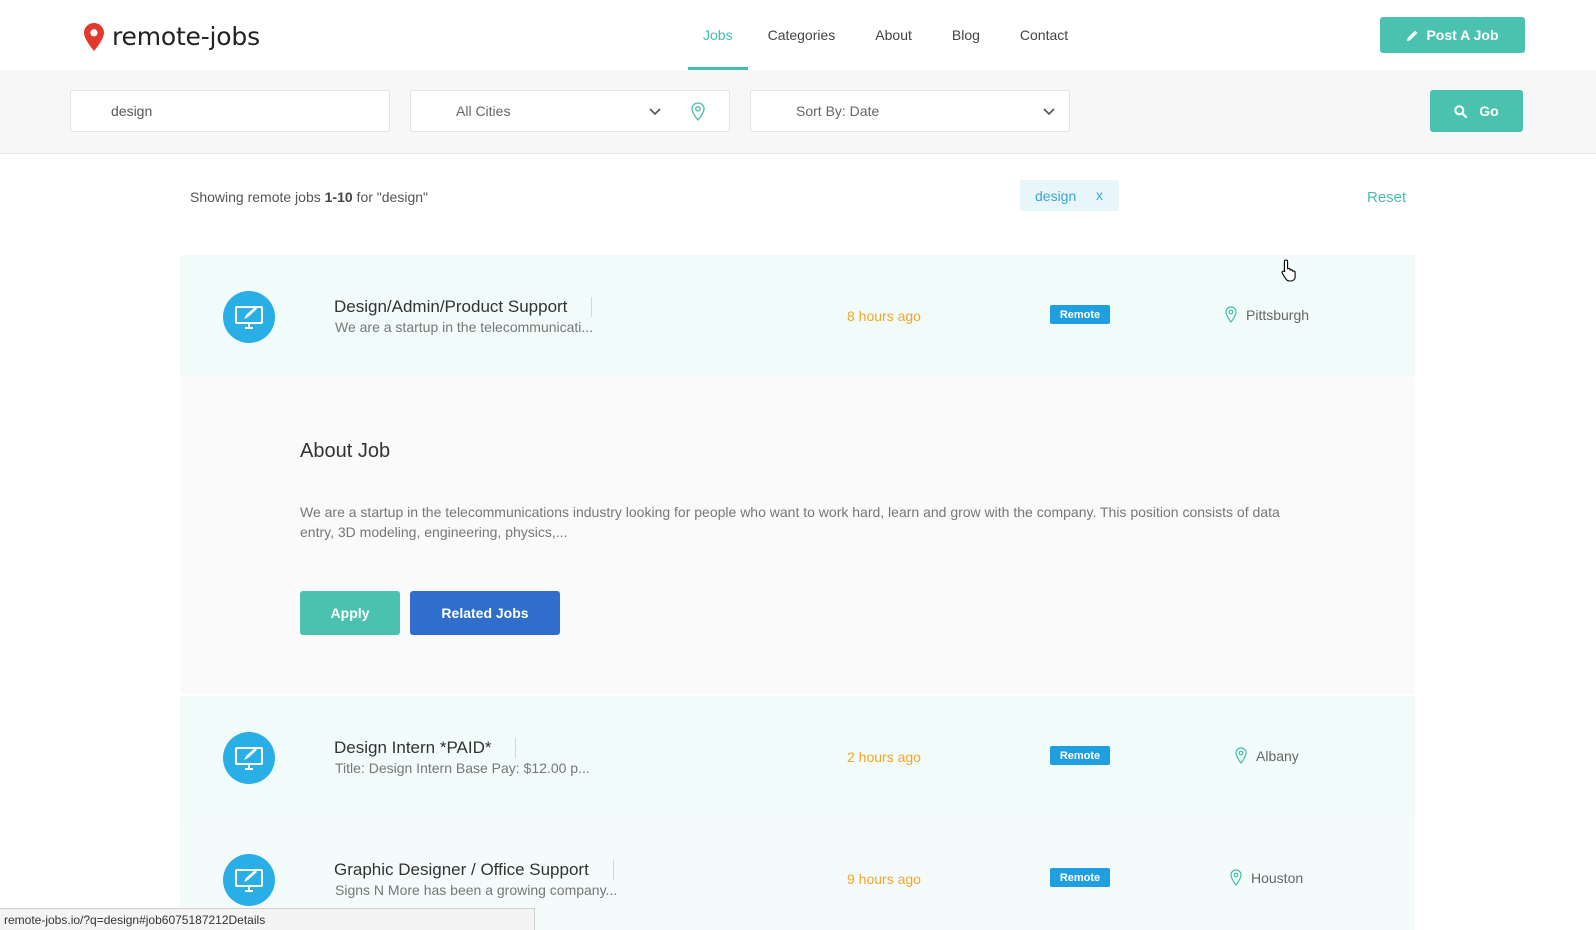 This screenshot has height=930, width=1596. What do you see at coordinates (132, 111) in the screenshot?
I see `keyword-value: design` at bounding box center [132, 111].